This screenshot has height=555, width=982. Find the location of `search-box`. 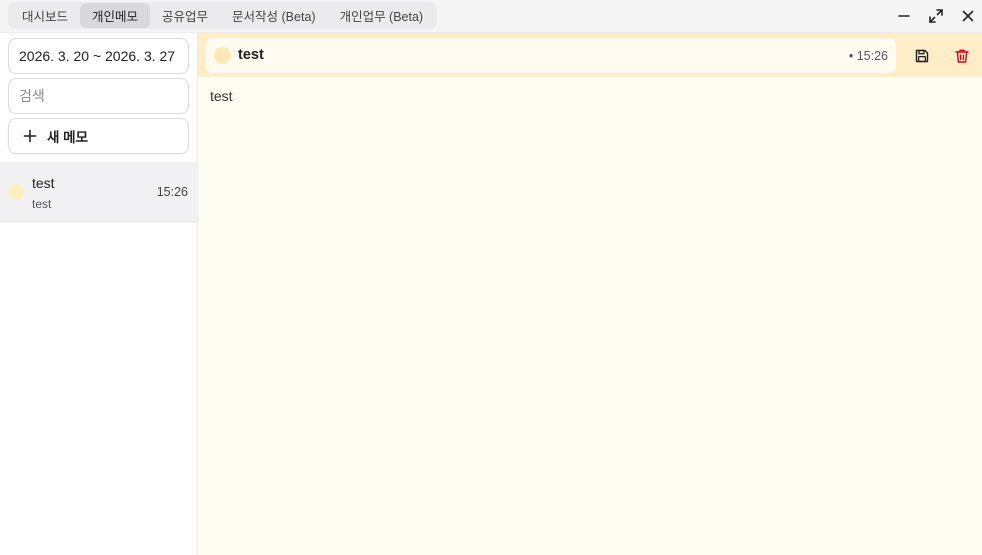

search-box is located at coordinates (98, 96).